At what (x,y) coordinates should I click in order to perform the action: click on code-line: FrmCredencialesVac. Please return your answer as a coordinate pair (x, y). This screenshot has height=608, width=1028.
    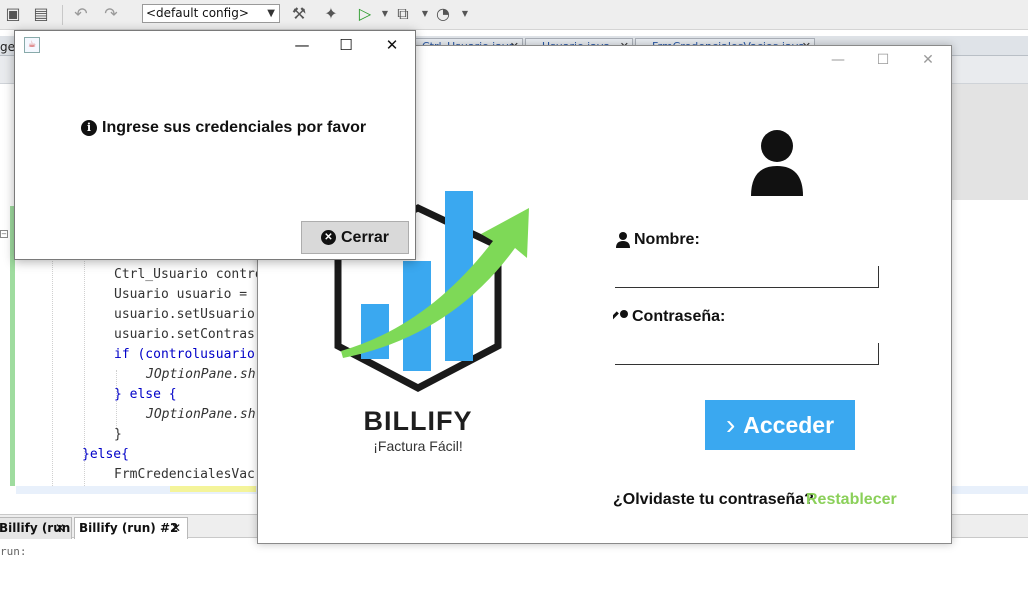
    Looking at the image, I should click on (184, 474).